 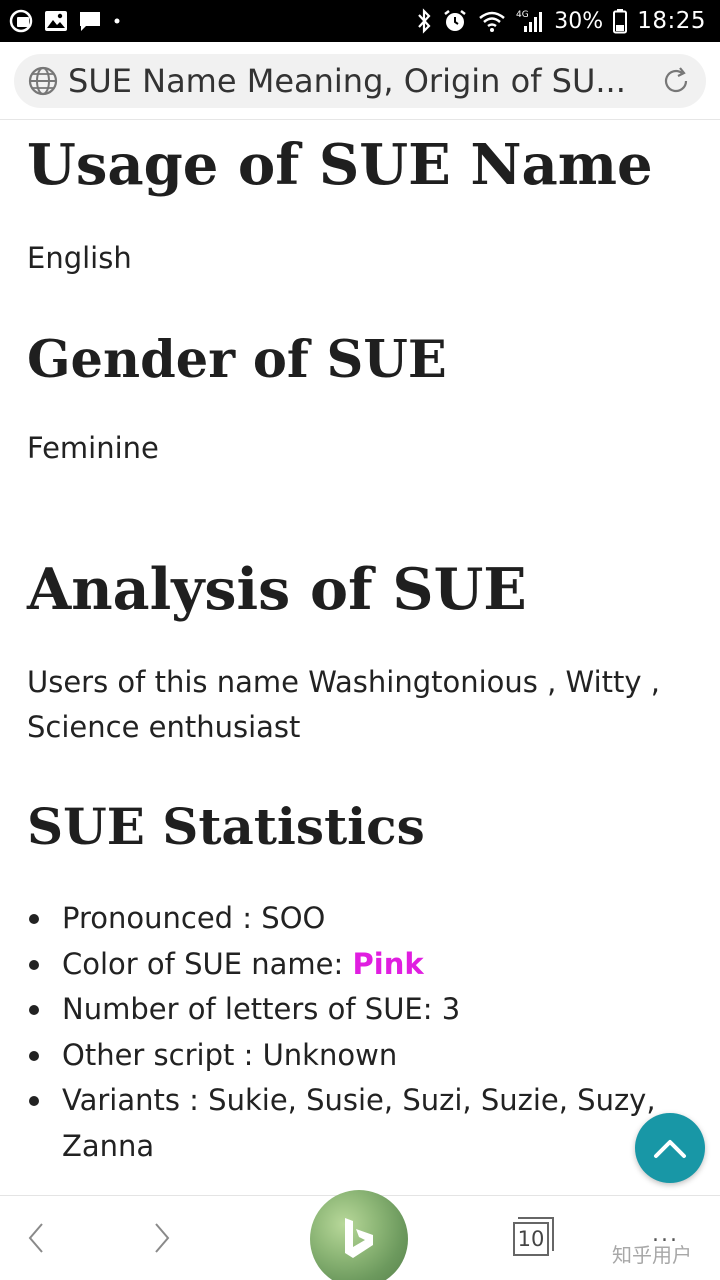 I want to click on app-notification-icon, so click(x=21, y=21).